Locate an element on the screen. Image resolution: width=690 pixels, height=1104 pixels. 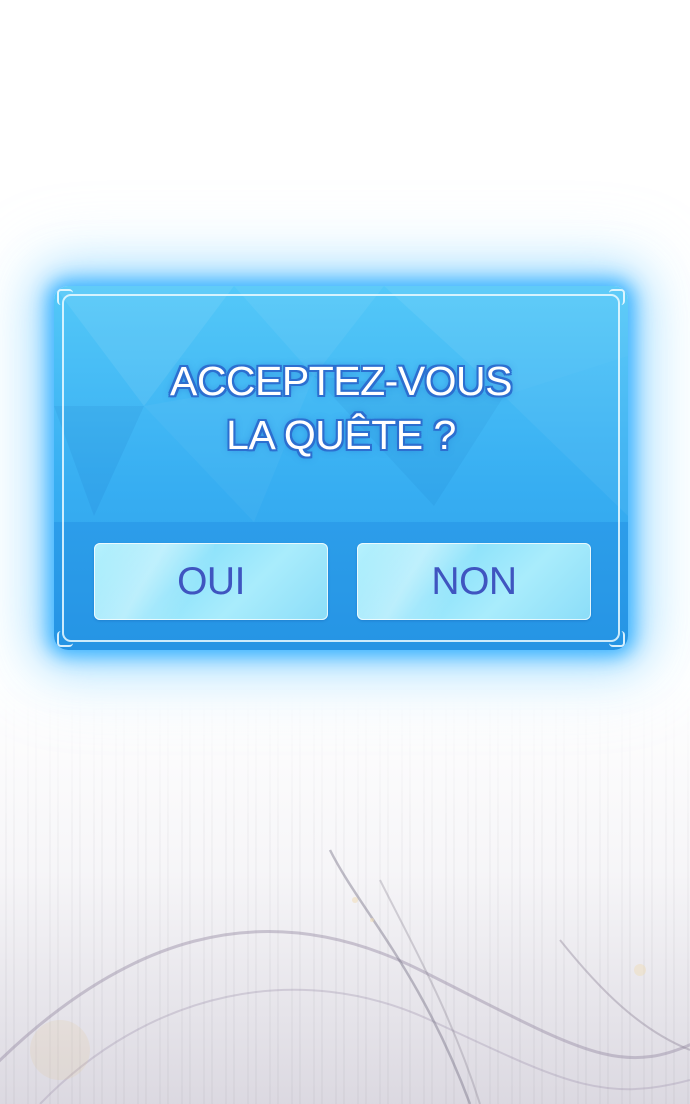
question-line-2: LA QUÊTE ? is located at coordinates (341, 435).